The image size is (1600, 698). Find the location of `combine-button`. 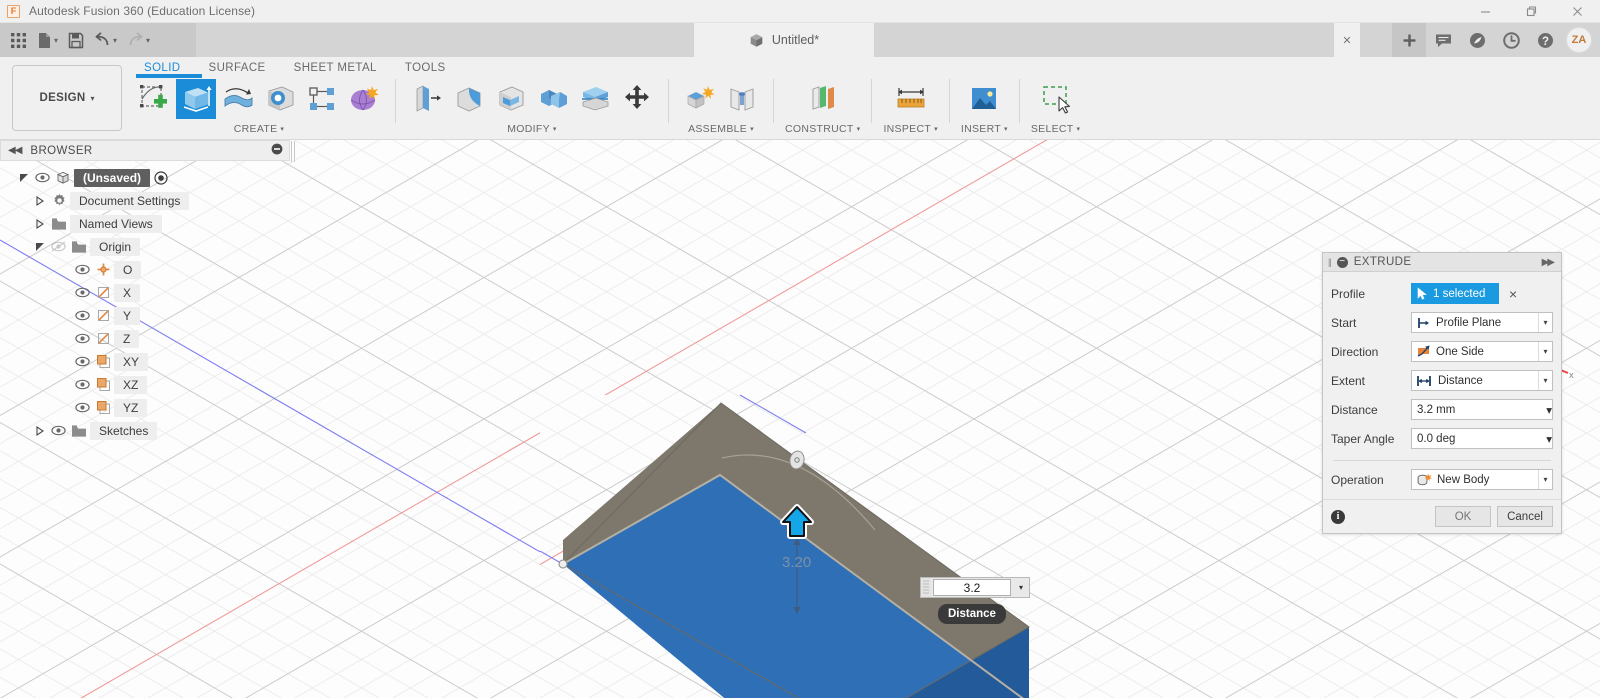

combine-button is located at coordinates (553, 99).